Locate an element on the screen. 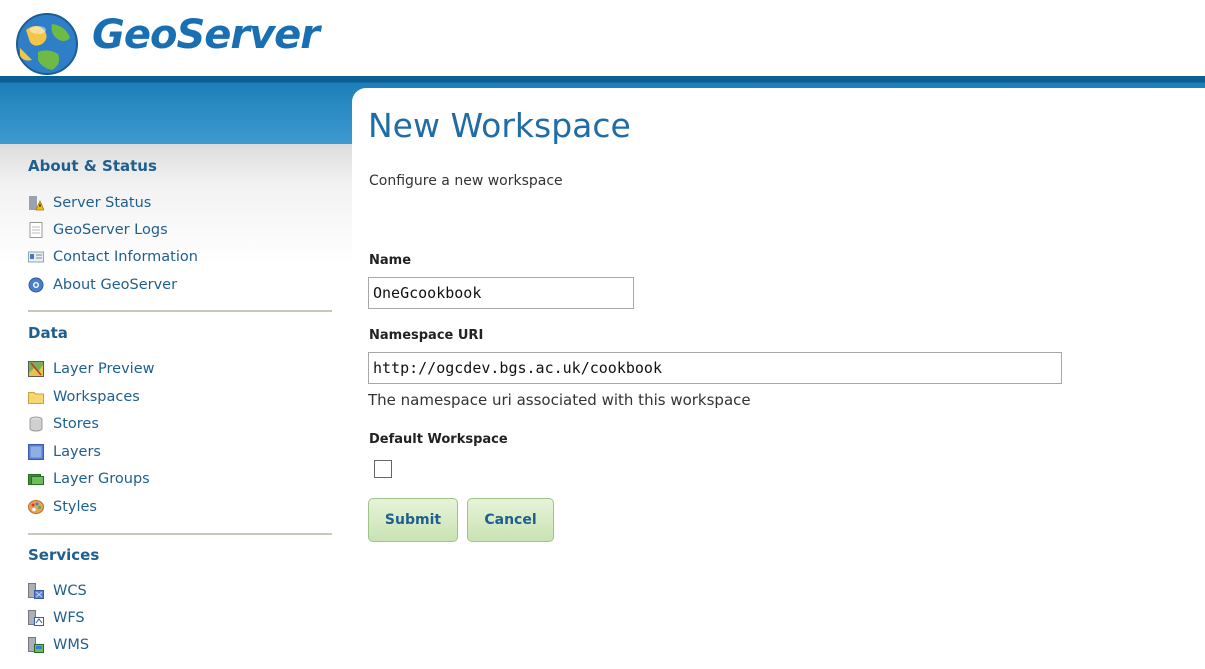 The width and height of the screenshot is (1205, 669). namespace-uri-label: Namespace URI is located at coordinates (426, 335).